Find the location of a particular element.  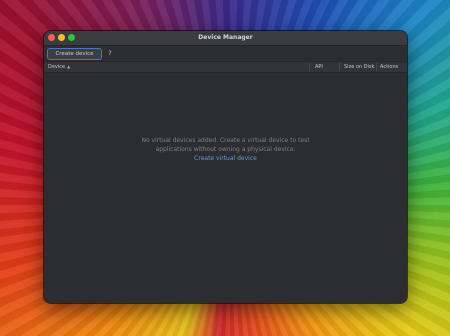

column-header-device: Device ▲ is located at coordinates (59, 67).